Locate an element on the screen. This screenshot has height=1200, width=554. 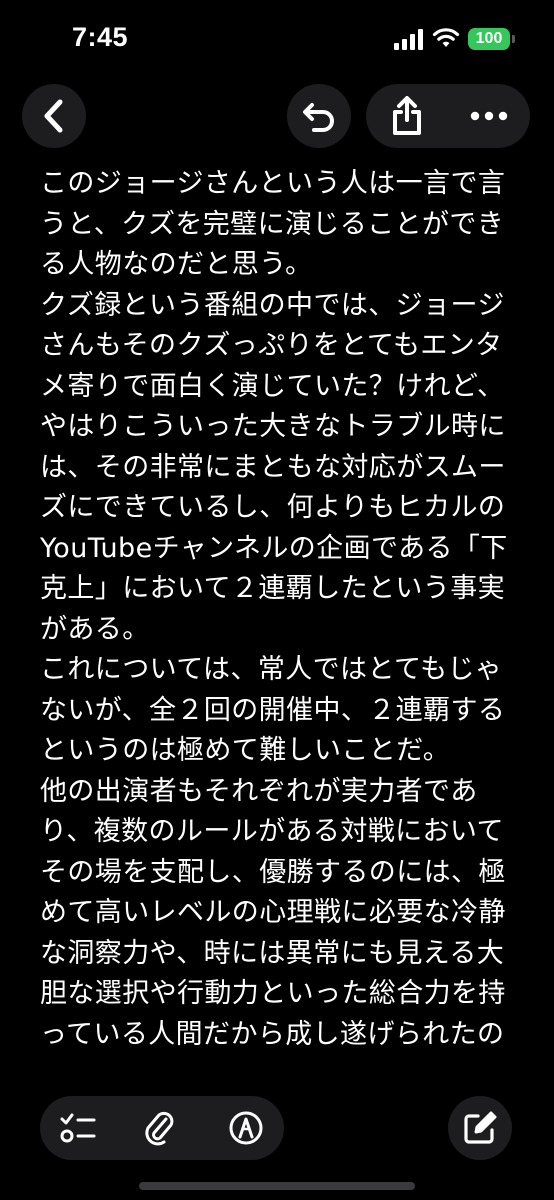
note-text-line: めて高いレベルの心理戦に必要な冷静 is located at coordinates (273, 912).